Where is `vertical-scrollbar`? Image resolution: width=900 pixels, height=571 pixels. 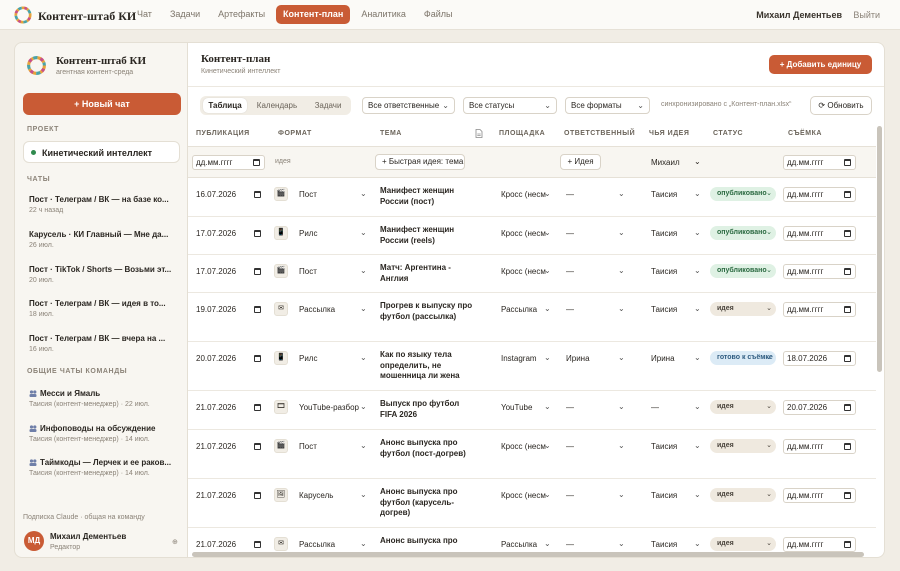 vertical-scrollbar is located at coordinates (879, 249).